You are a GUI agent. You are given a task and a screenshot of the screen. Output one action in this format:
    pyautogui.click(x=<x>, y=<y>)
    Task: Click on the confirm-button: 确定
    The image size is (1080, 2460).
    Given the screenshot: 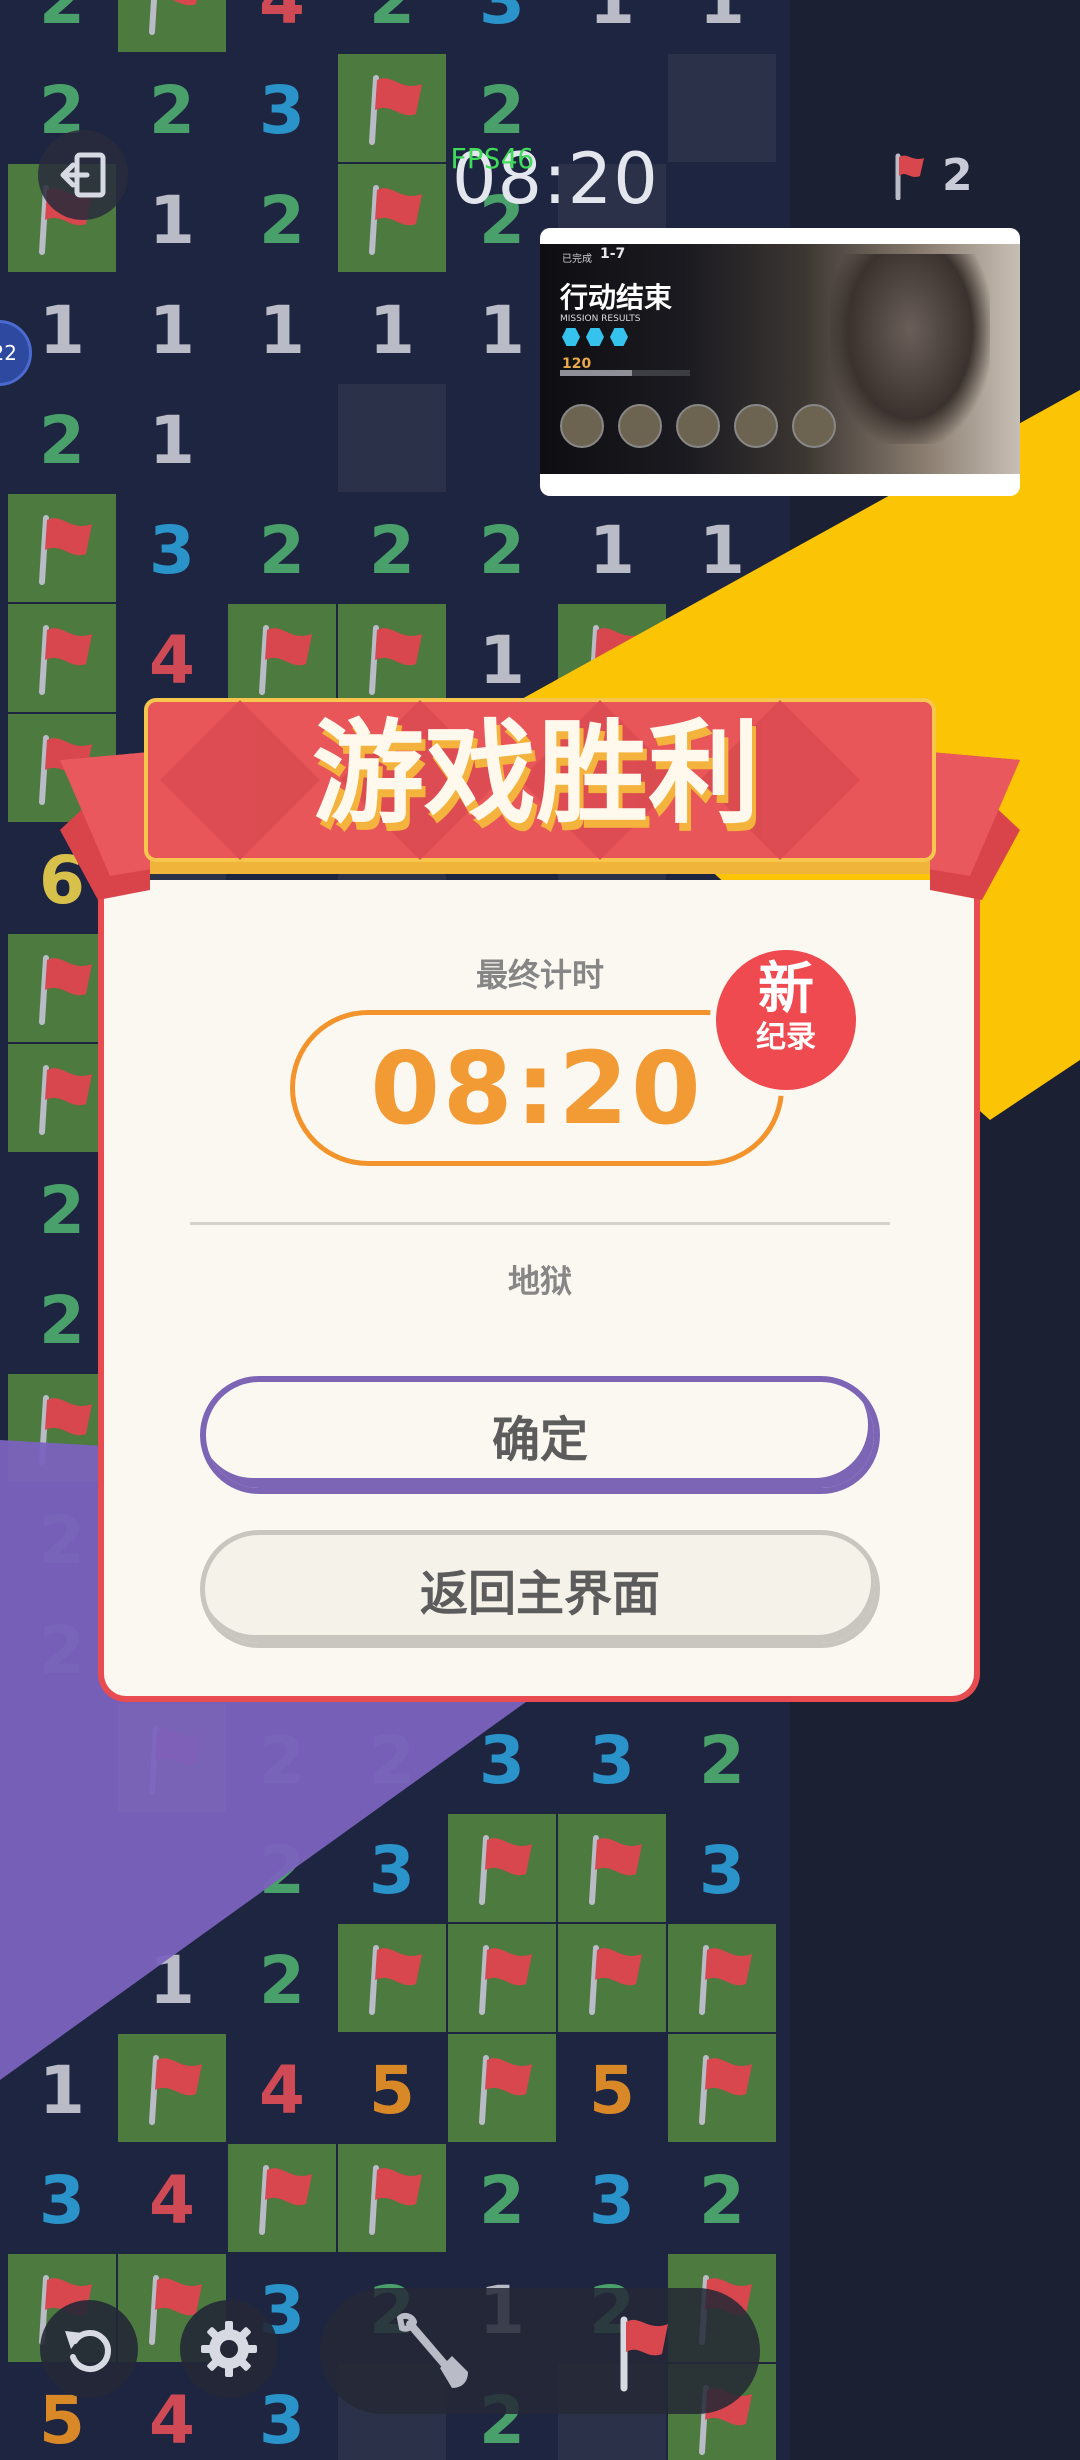 What is the action you would take?
    pyautogui.click(x=540, y=1435)
    